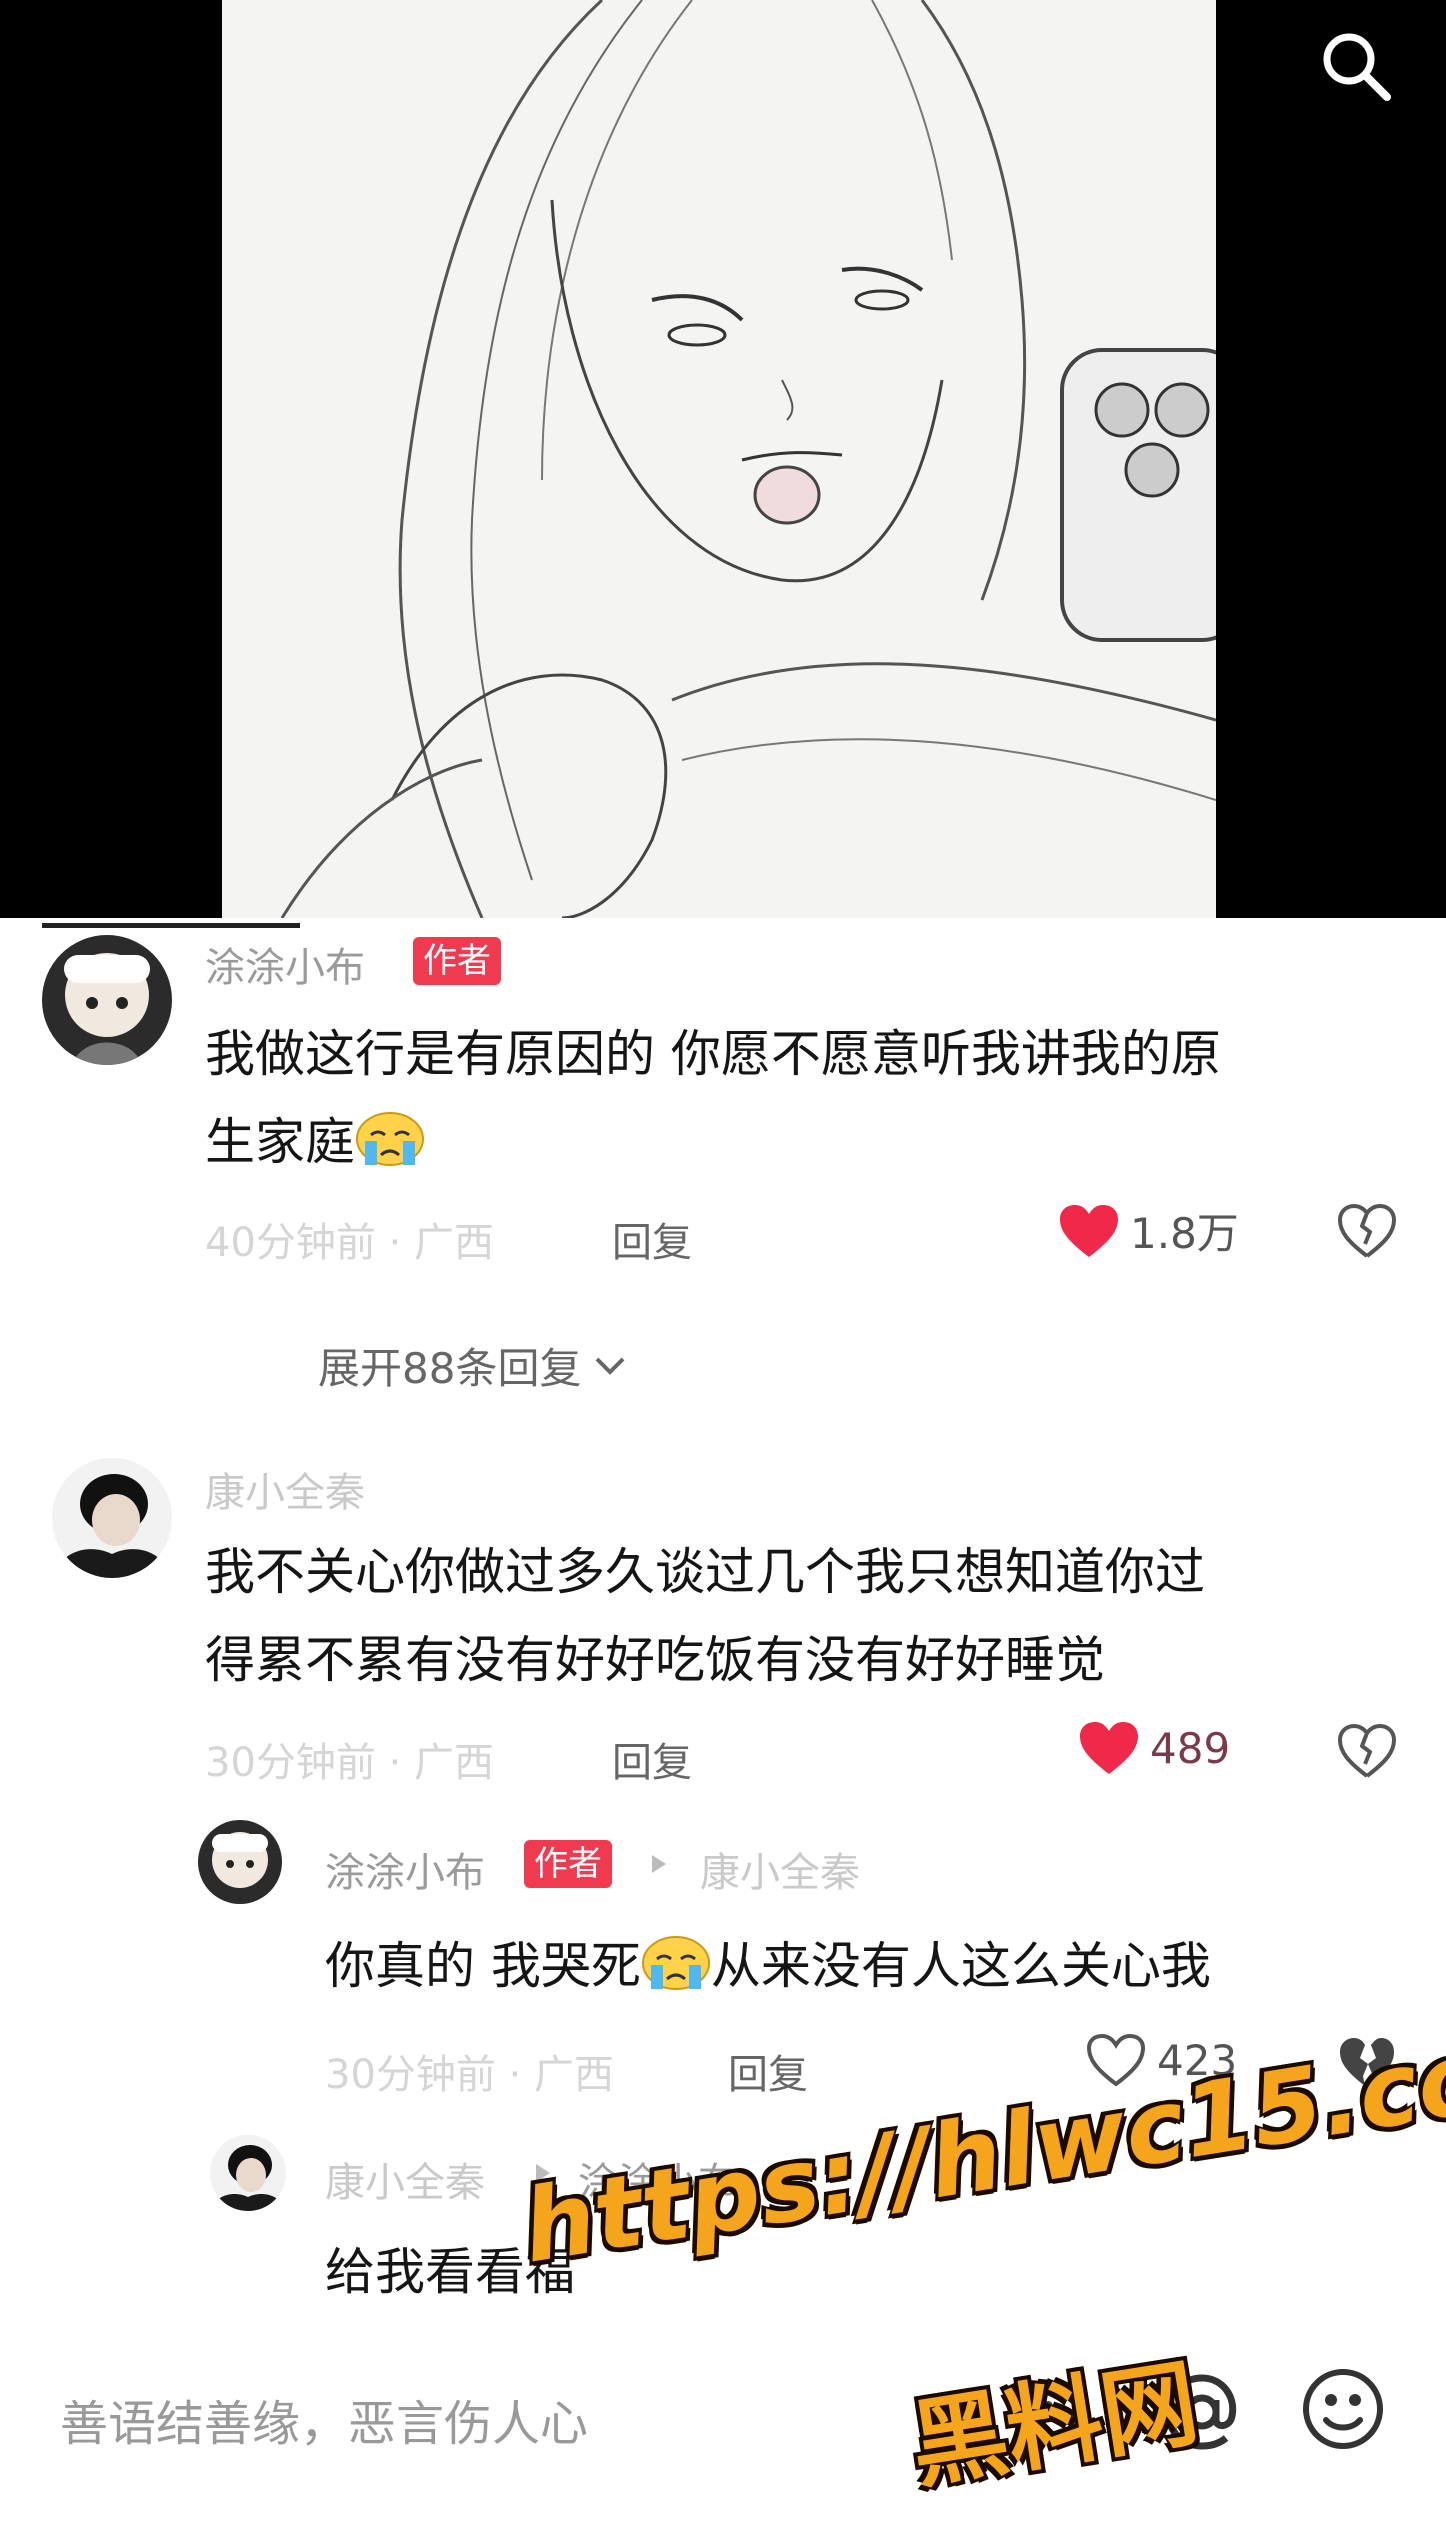 The height and width of the screenshot is (2532, 1446). I want to click on reply-text-part: 你真的 我哭死, so click(483, 1966).